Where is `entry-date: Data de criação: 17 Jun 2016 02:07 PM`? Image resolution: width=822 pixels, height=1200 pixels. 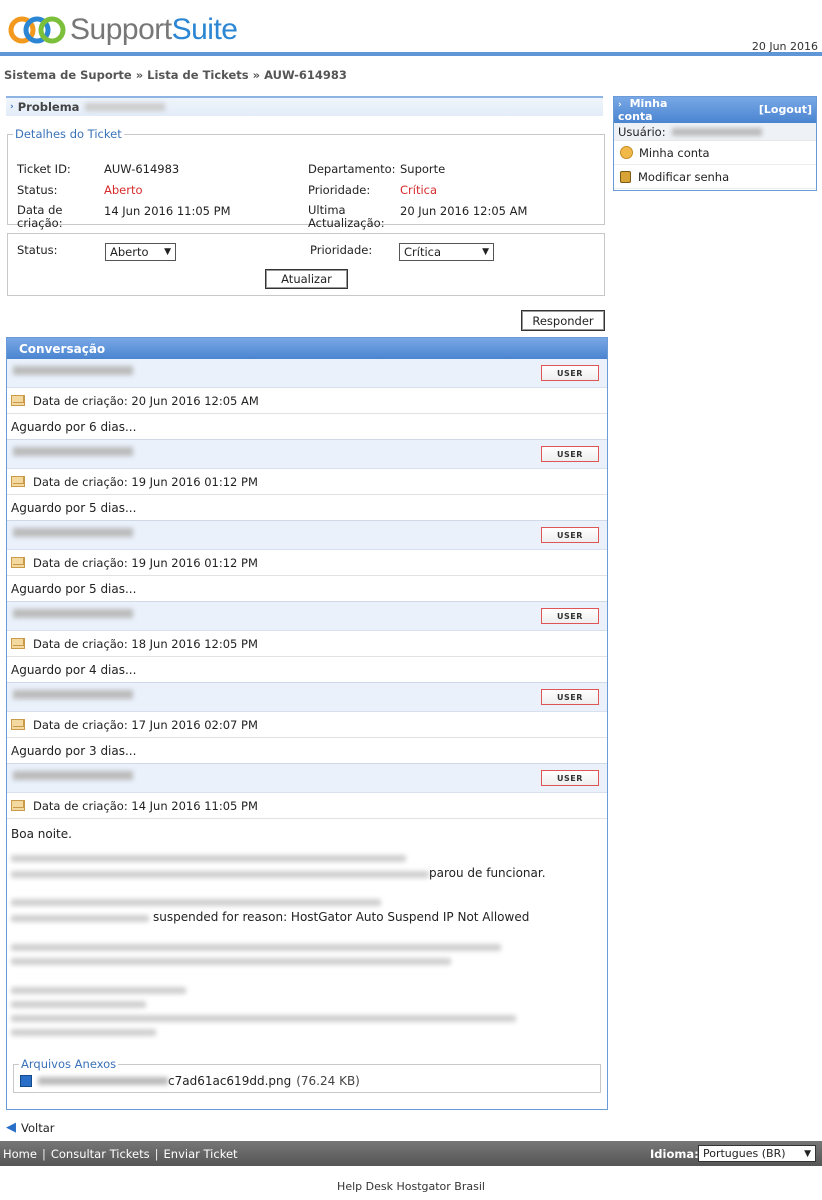
entry-date: Data de criação: 17 Jun 2016 02:07 PM is located at coordinates (307, 725).